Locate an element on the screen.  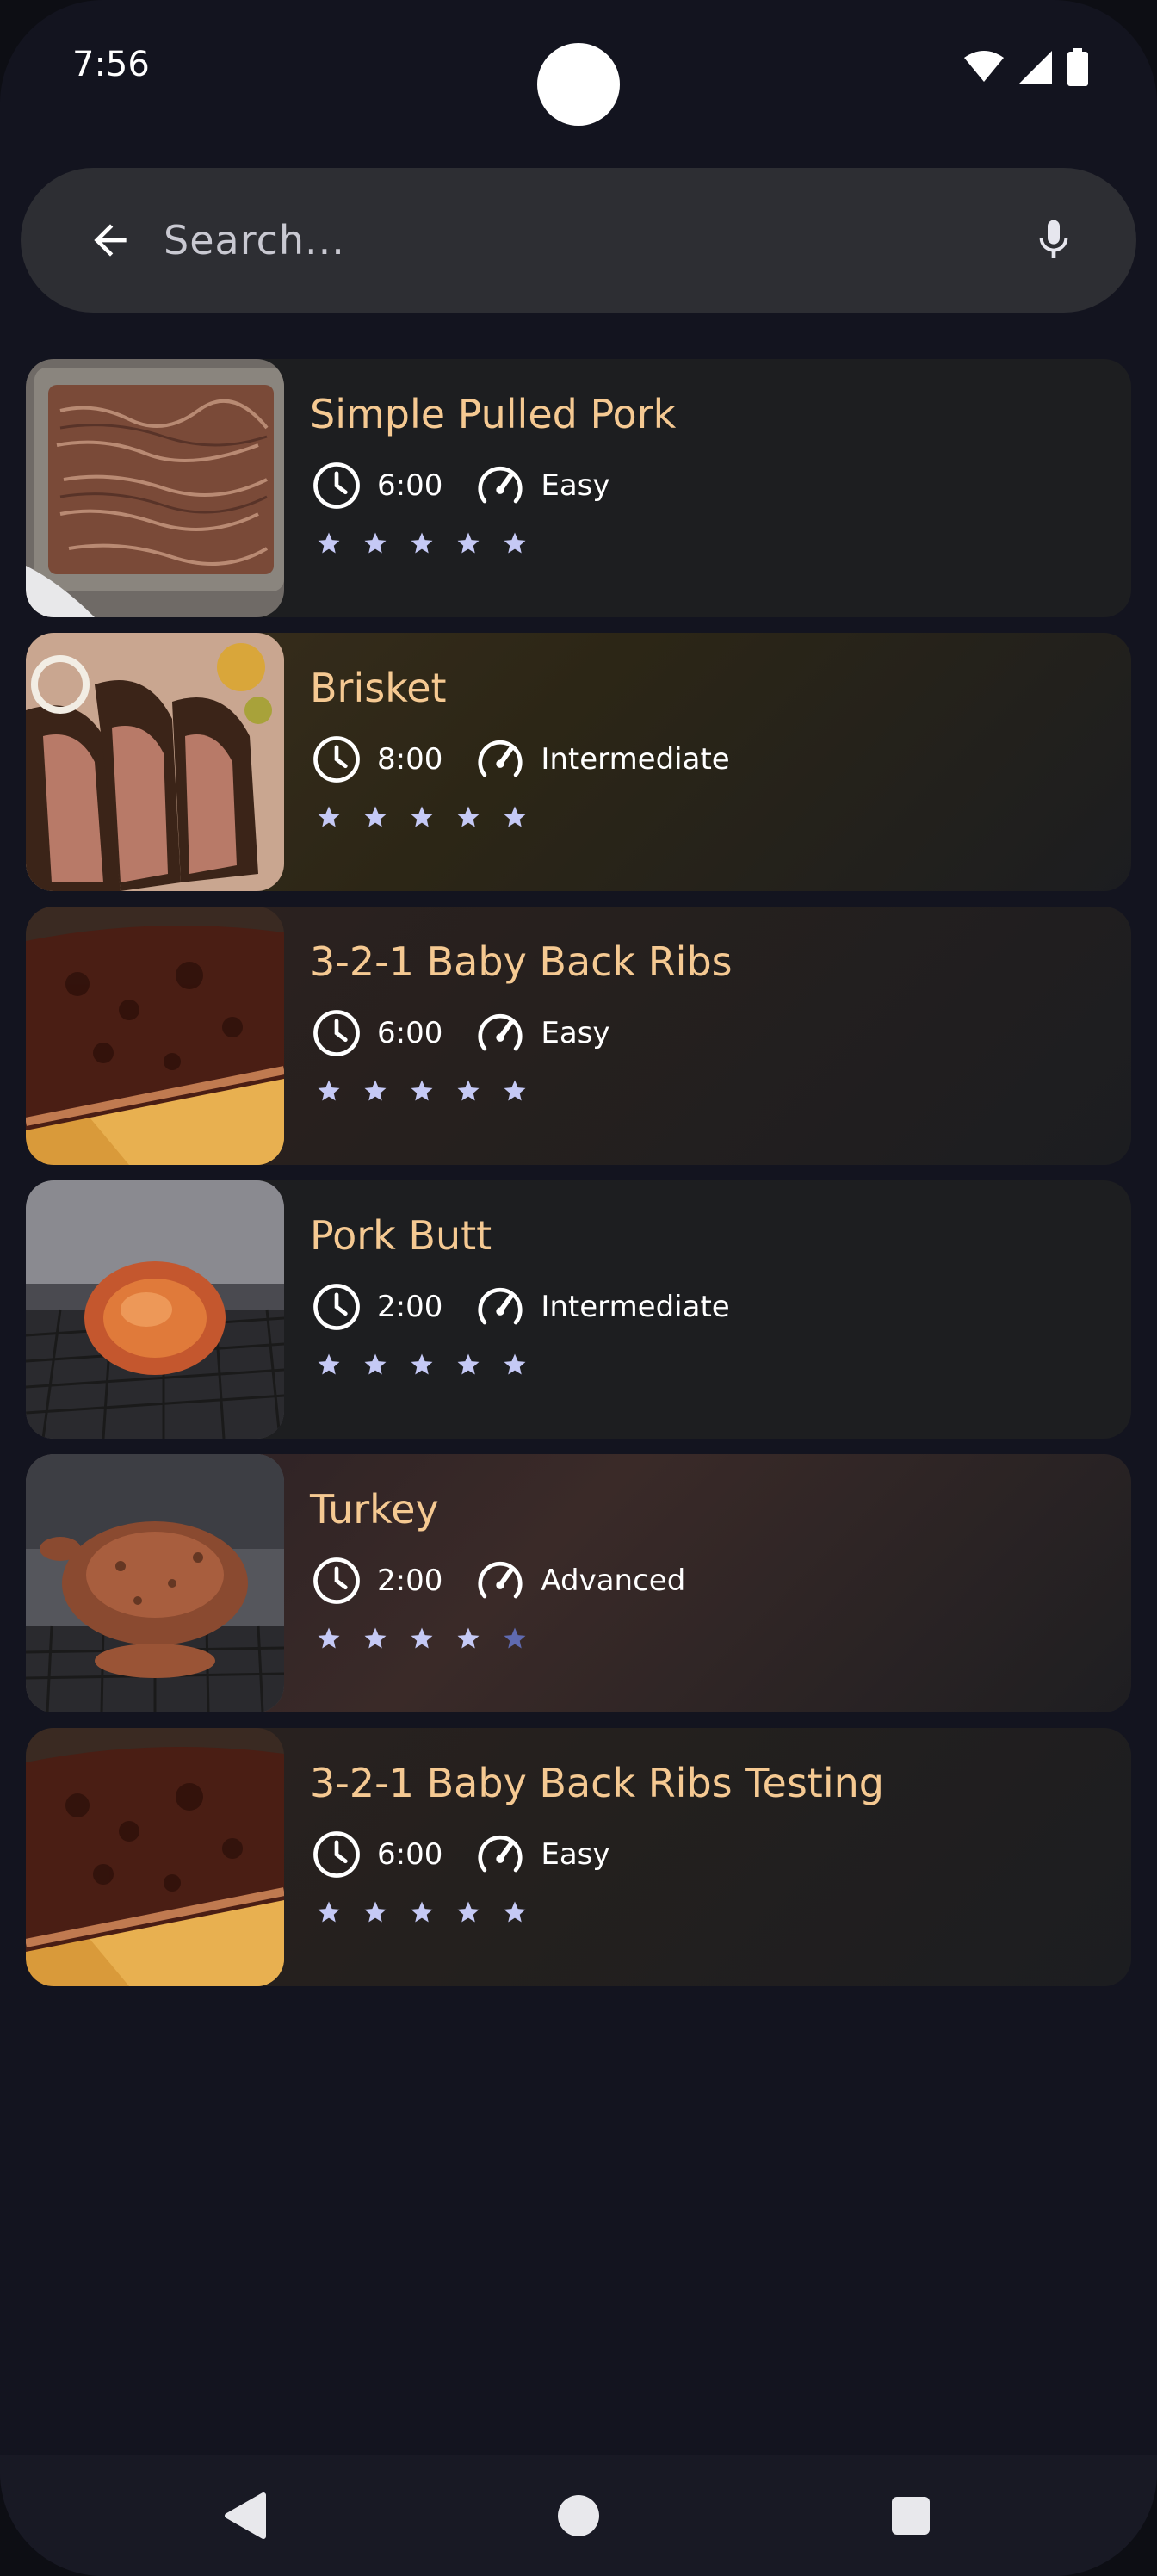
status-icons is located at coordinates (1026, 67).